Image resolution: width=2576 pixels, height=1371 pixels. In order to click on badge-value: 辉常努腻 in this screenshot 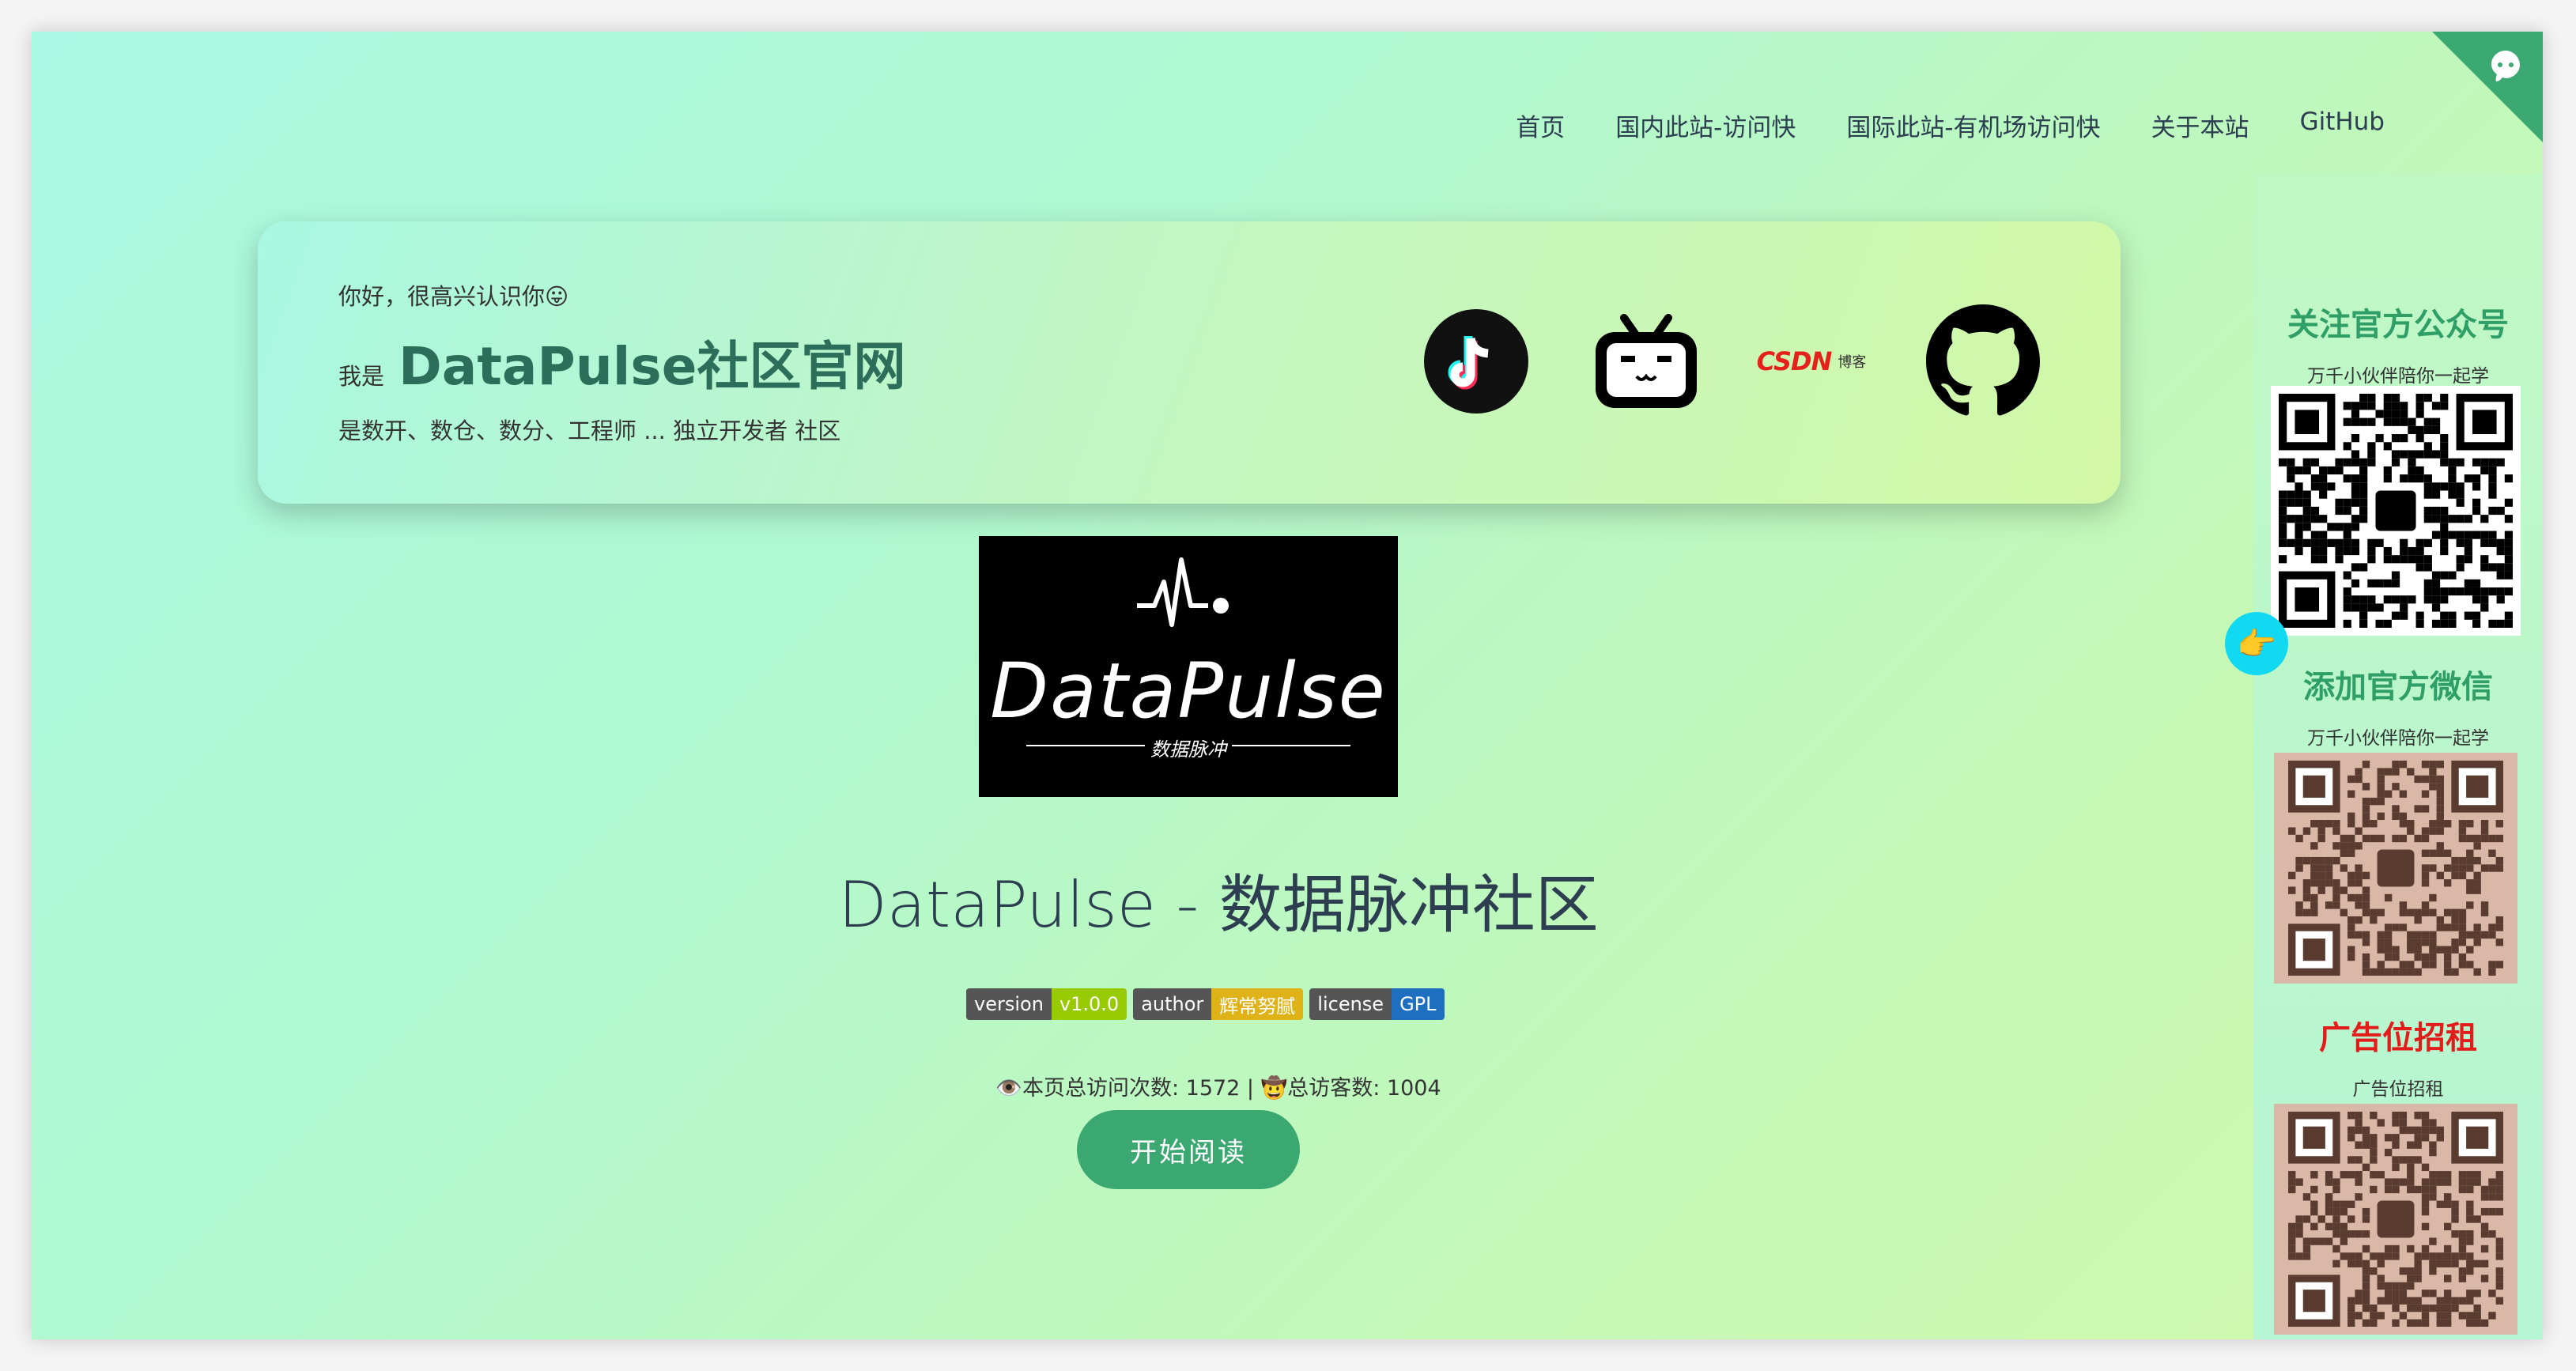, I will do `click(1257, 1004)`.